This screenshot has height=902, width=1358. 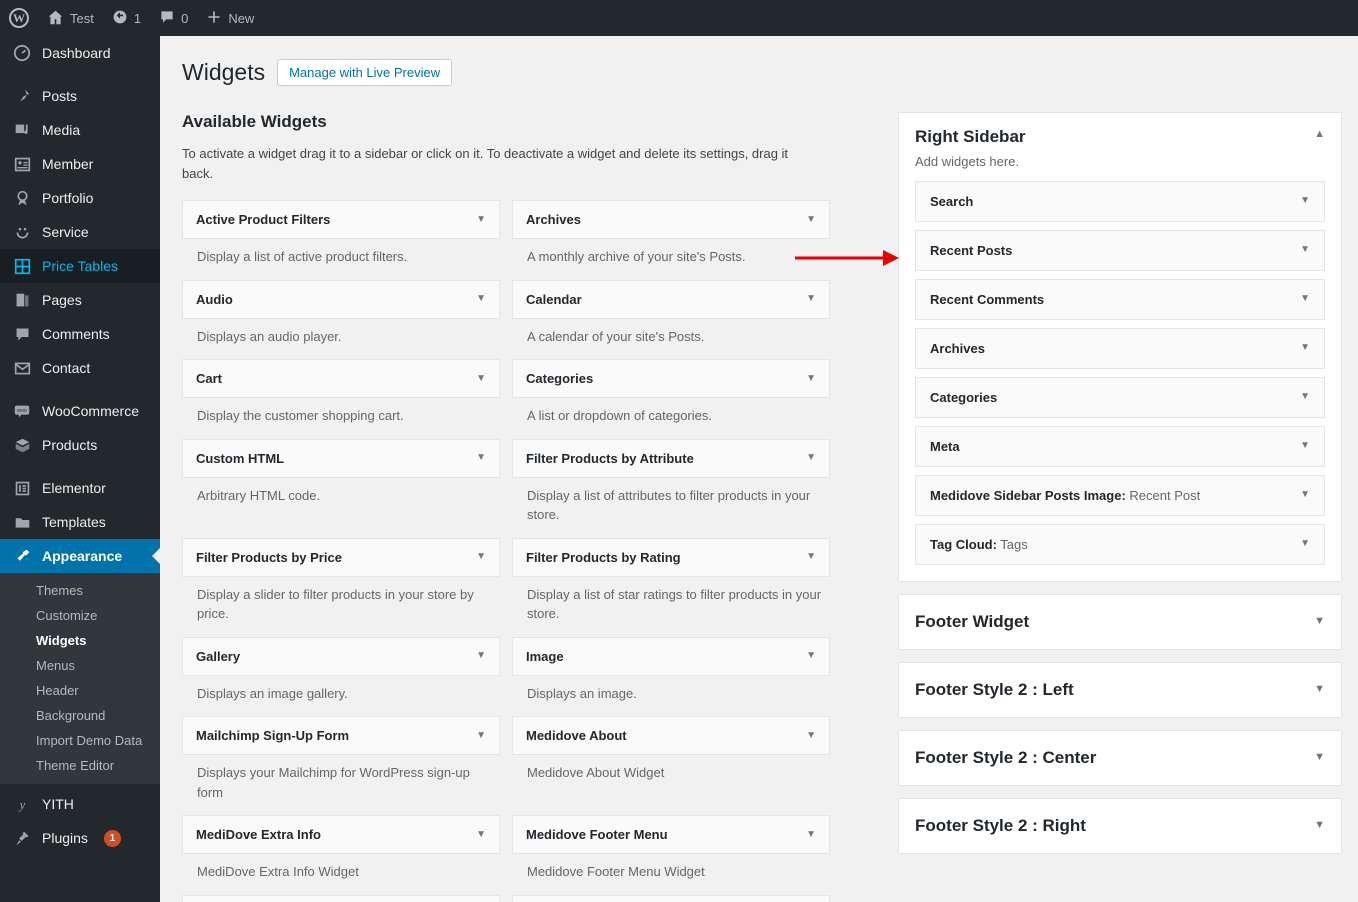 What do you see at coordinates (209, 379) in the screenshot?
I see `widget-title: Cart` at bounding box center [209, 379].